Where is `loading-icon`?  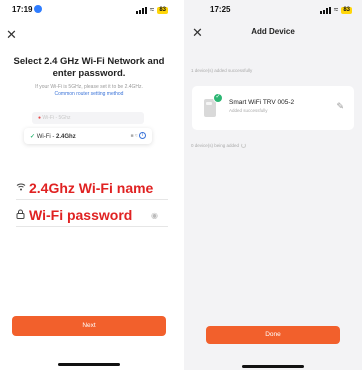 loading-icon is located at coordinates (244, 146).